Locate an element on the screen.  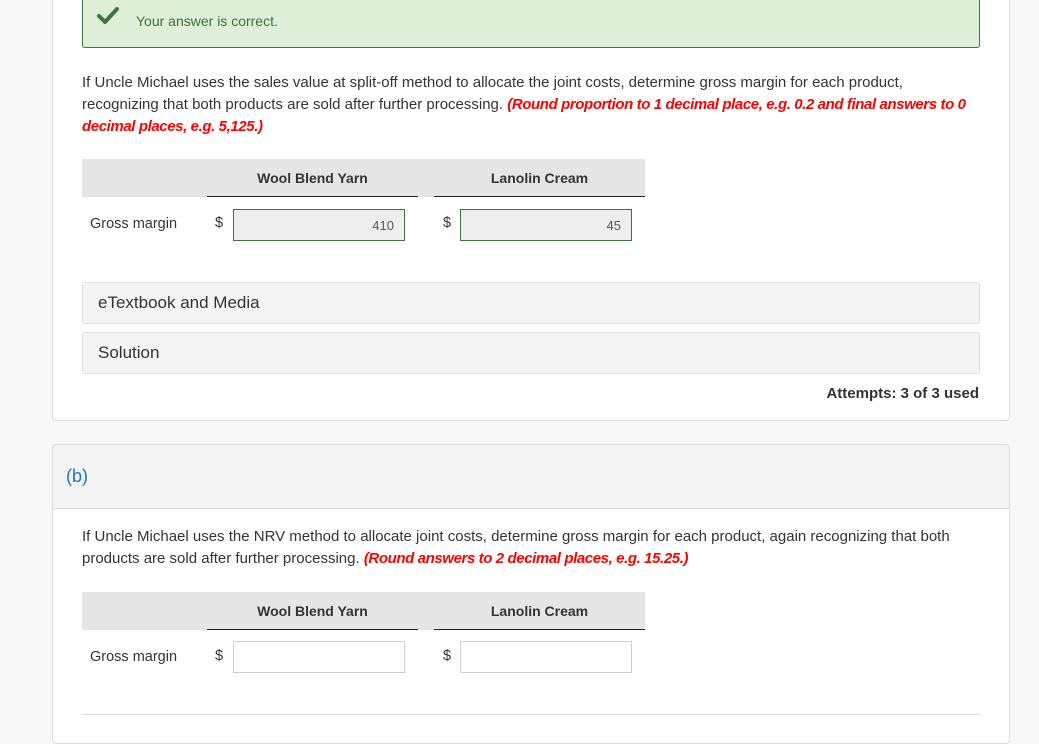
attempts-counter: Attempts: 3 of 3 used is located at coordinates (902, 393).